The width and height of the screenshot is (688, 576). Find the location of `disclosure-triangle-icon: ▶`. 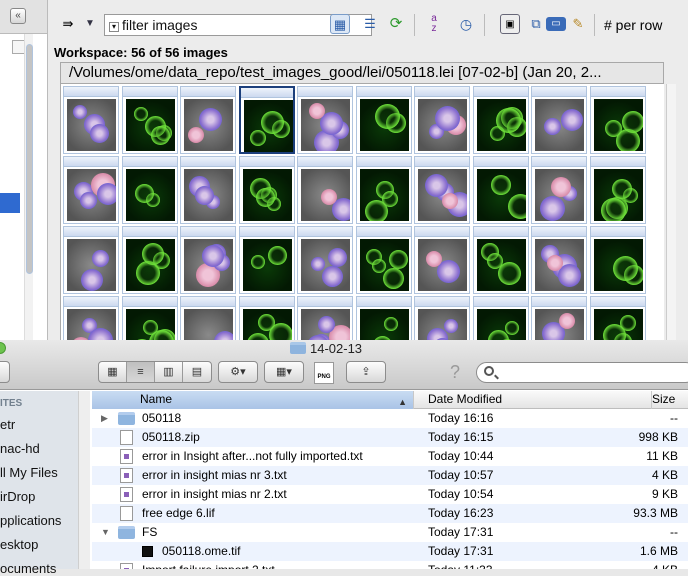

disclosure-triangle-icon: ▶ is located at coordinates (104, 418).